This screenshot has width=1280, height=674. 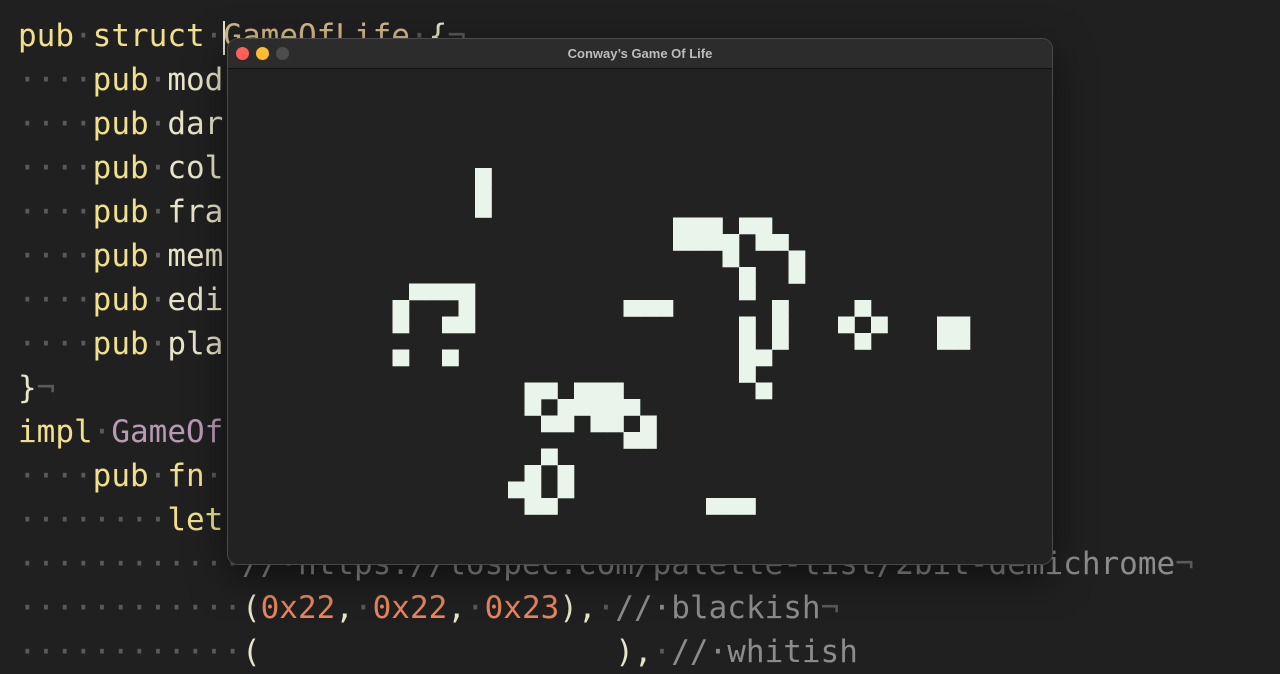 I want to click on window-title: Conway’s Game Of Life, so click(x=640, y=53).